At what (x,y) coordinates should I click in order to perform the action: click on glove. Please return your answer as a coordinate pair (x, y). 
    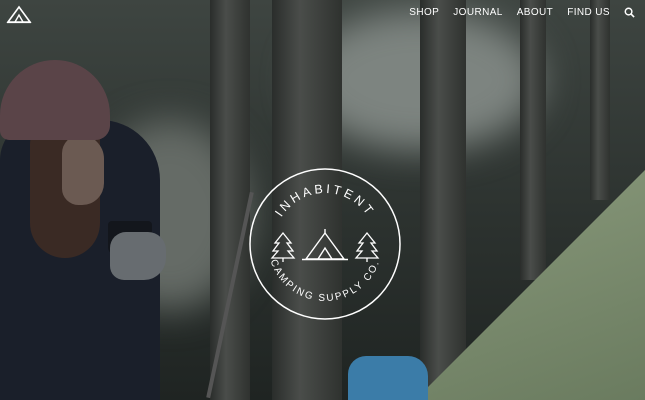
    Looking at the image, I should click on (138, 256).